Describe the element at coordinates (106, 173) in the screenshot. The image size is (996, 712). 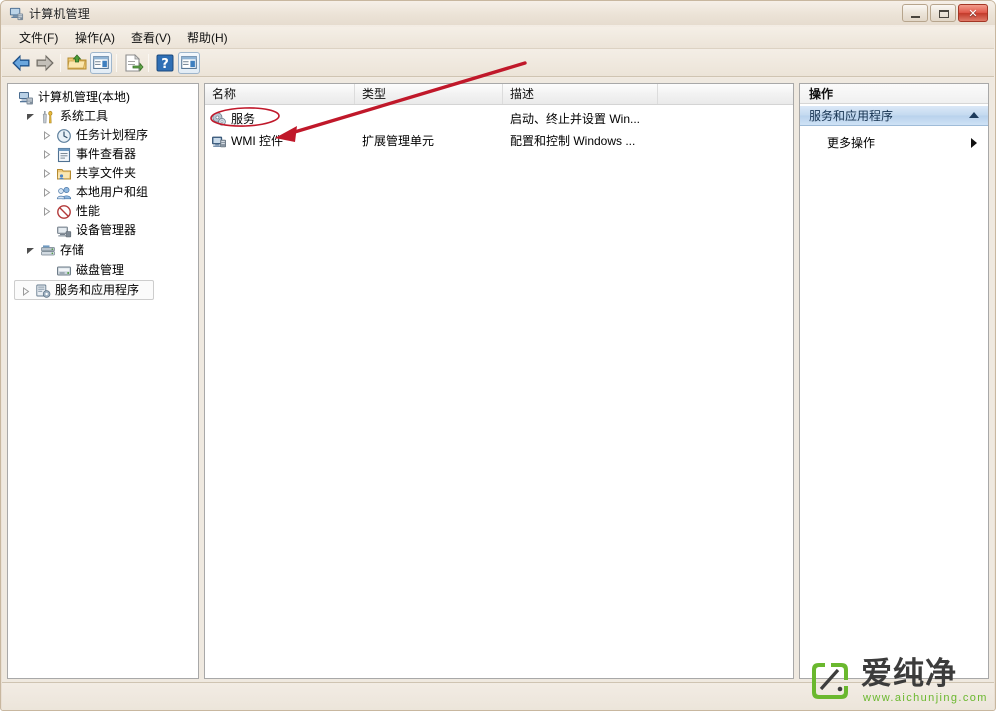
I see `tree-item-label: 共享文件夹` at that location.